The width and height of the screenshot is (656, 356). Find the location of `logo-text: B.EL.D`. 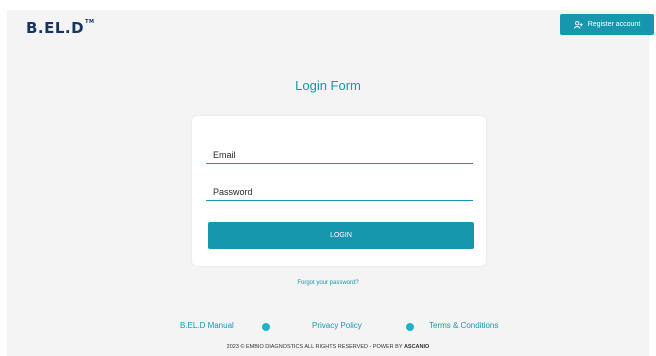

logo-text: B.EL.D is located at coordinates (55, 28).